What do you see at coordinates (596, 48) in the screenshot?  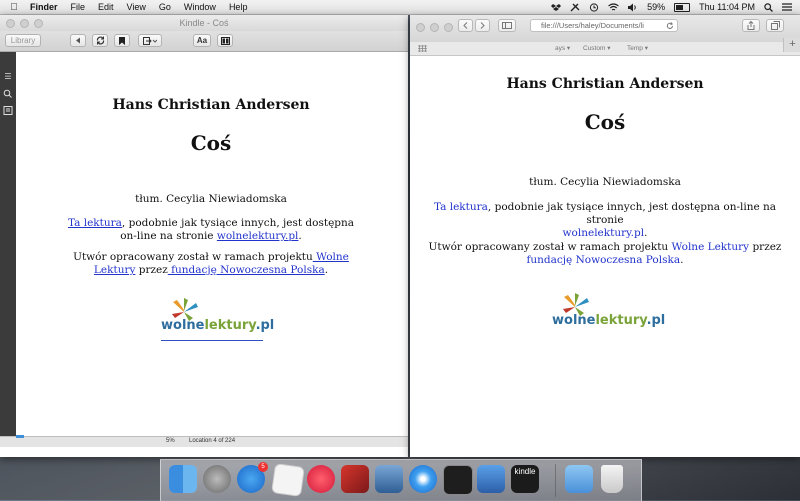 I see `bookmark-folder-custom: Custom ▾` at bounding box center [596, 48].